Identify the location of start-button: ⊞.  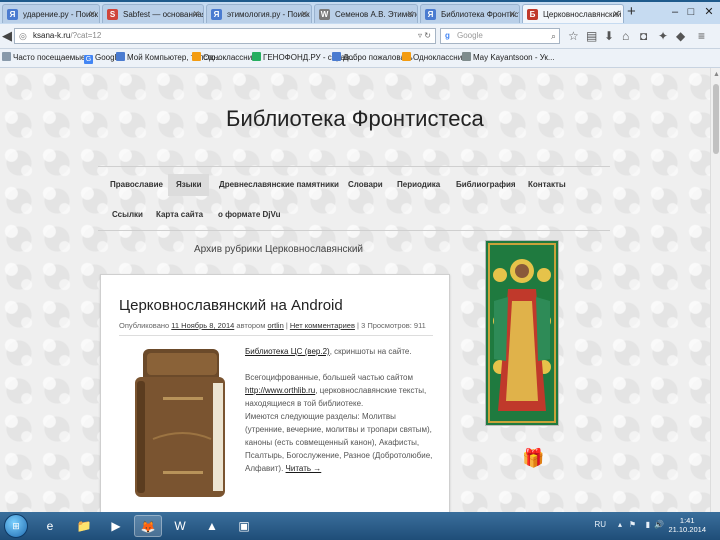
(16, 526).